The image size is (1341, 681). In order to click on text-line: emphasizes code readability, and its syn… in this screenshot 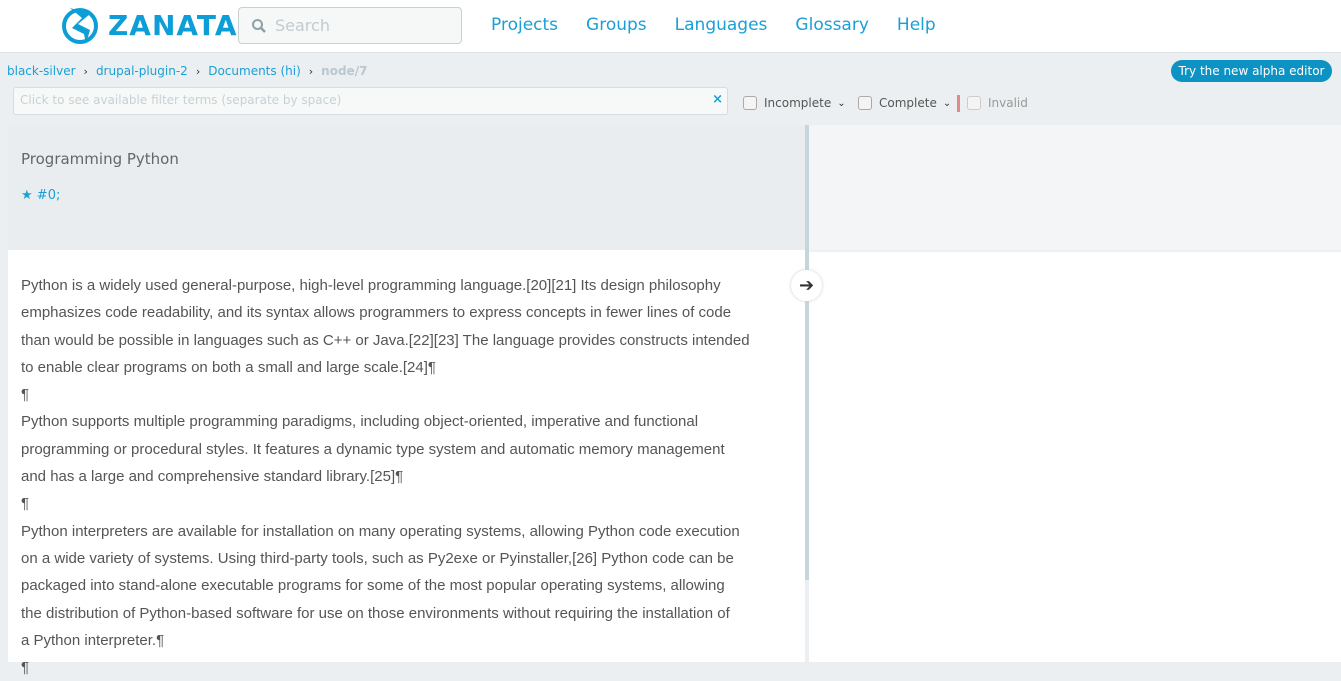, I will do `click(376, 313)`.